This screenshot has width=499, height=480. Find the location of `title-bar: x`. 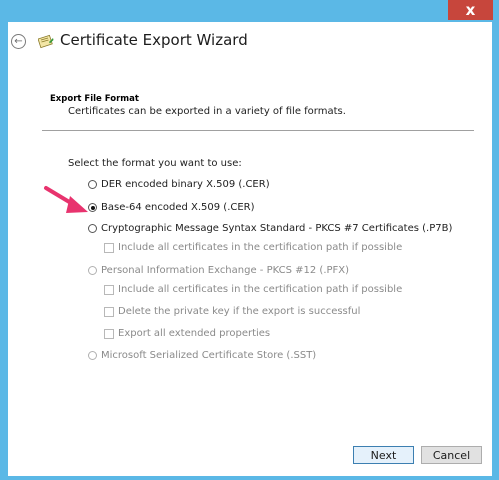

title-bar: x is located at coordinates (249, 11).